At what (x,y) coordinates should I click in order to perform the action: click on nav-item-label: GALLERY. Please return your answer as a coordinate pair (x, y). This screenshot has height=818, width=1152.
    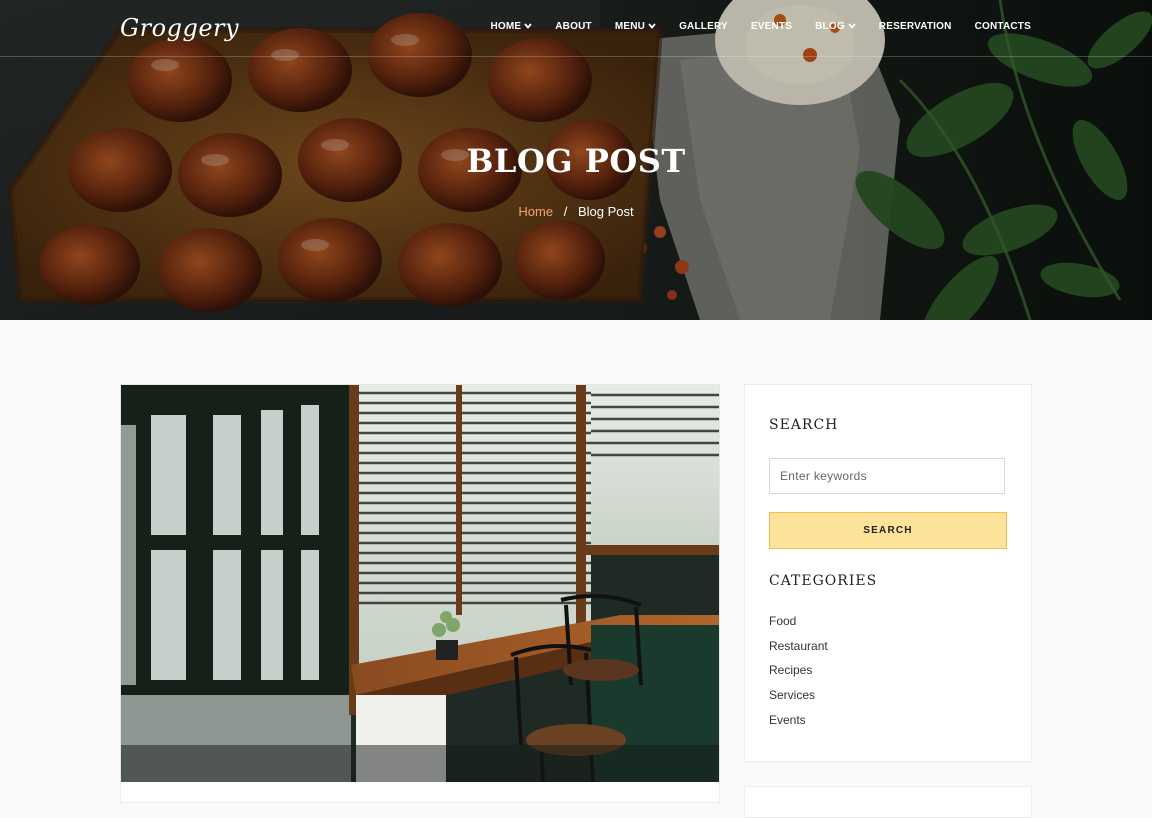
    Looking at the image, I should click on (703, 26).